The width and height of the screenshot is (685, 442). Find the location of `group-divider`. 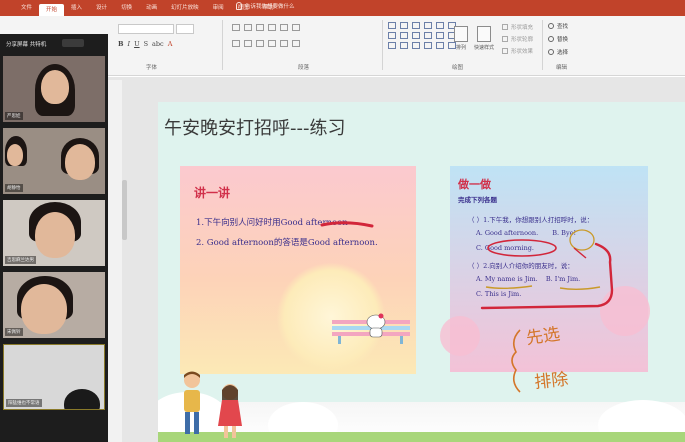

group-divider is located at coordinates (542, 45).